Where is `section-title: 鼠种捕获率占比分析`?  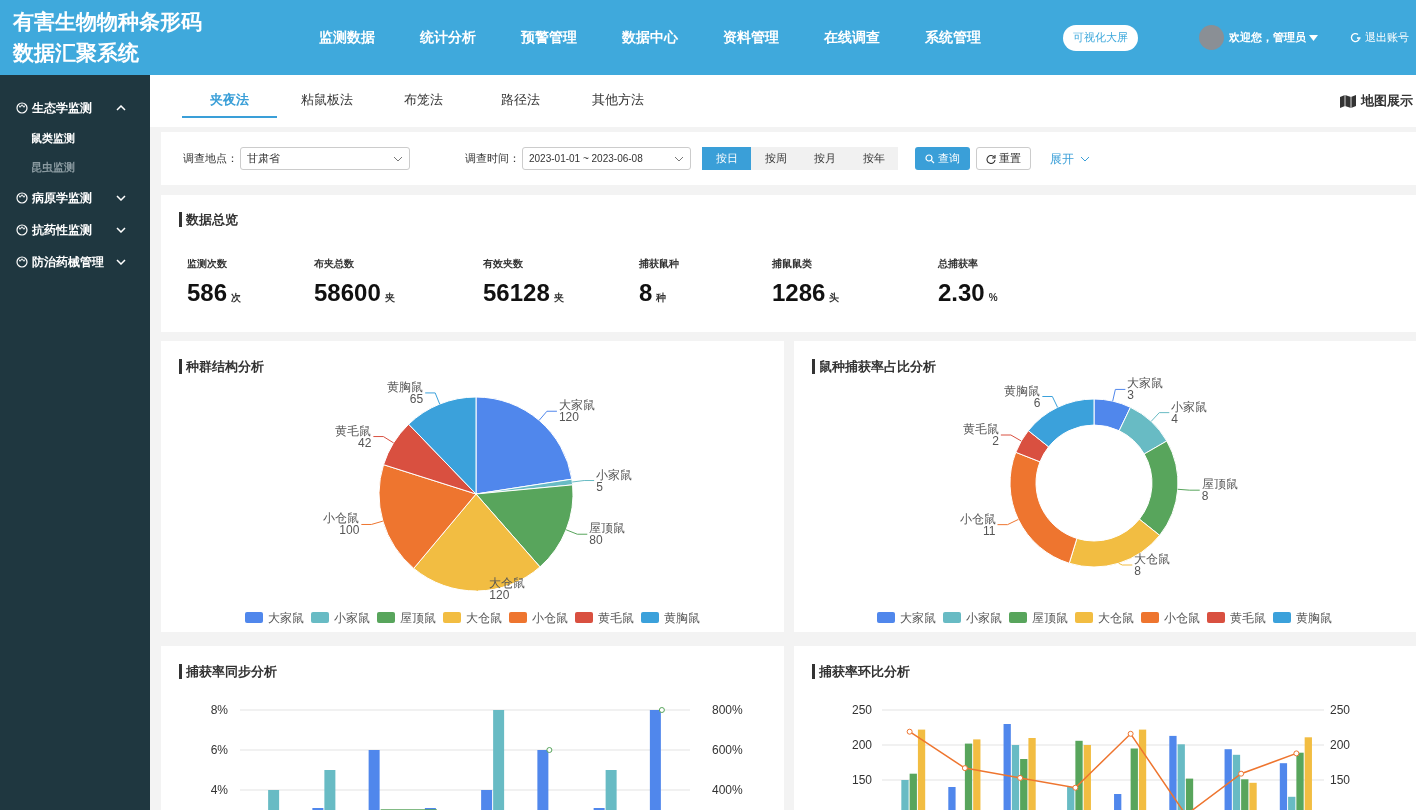 section-title: 鼠种捕获率占比分析 is located at coordinates (877, 367).